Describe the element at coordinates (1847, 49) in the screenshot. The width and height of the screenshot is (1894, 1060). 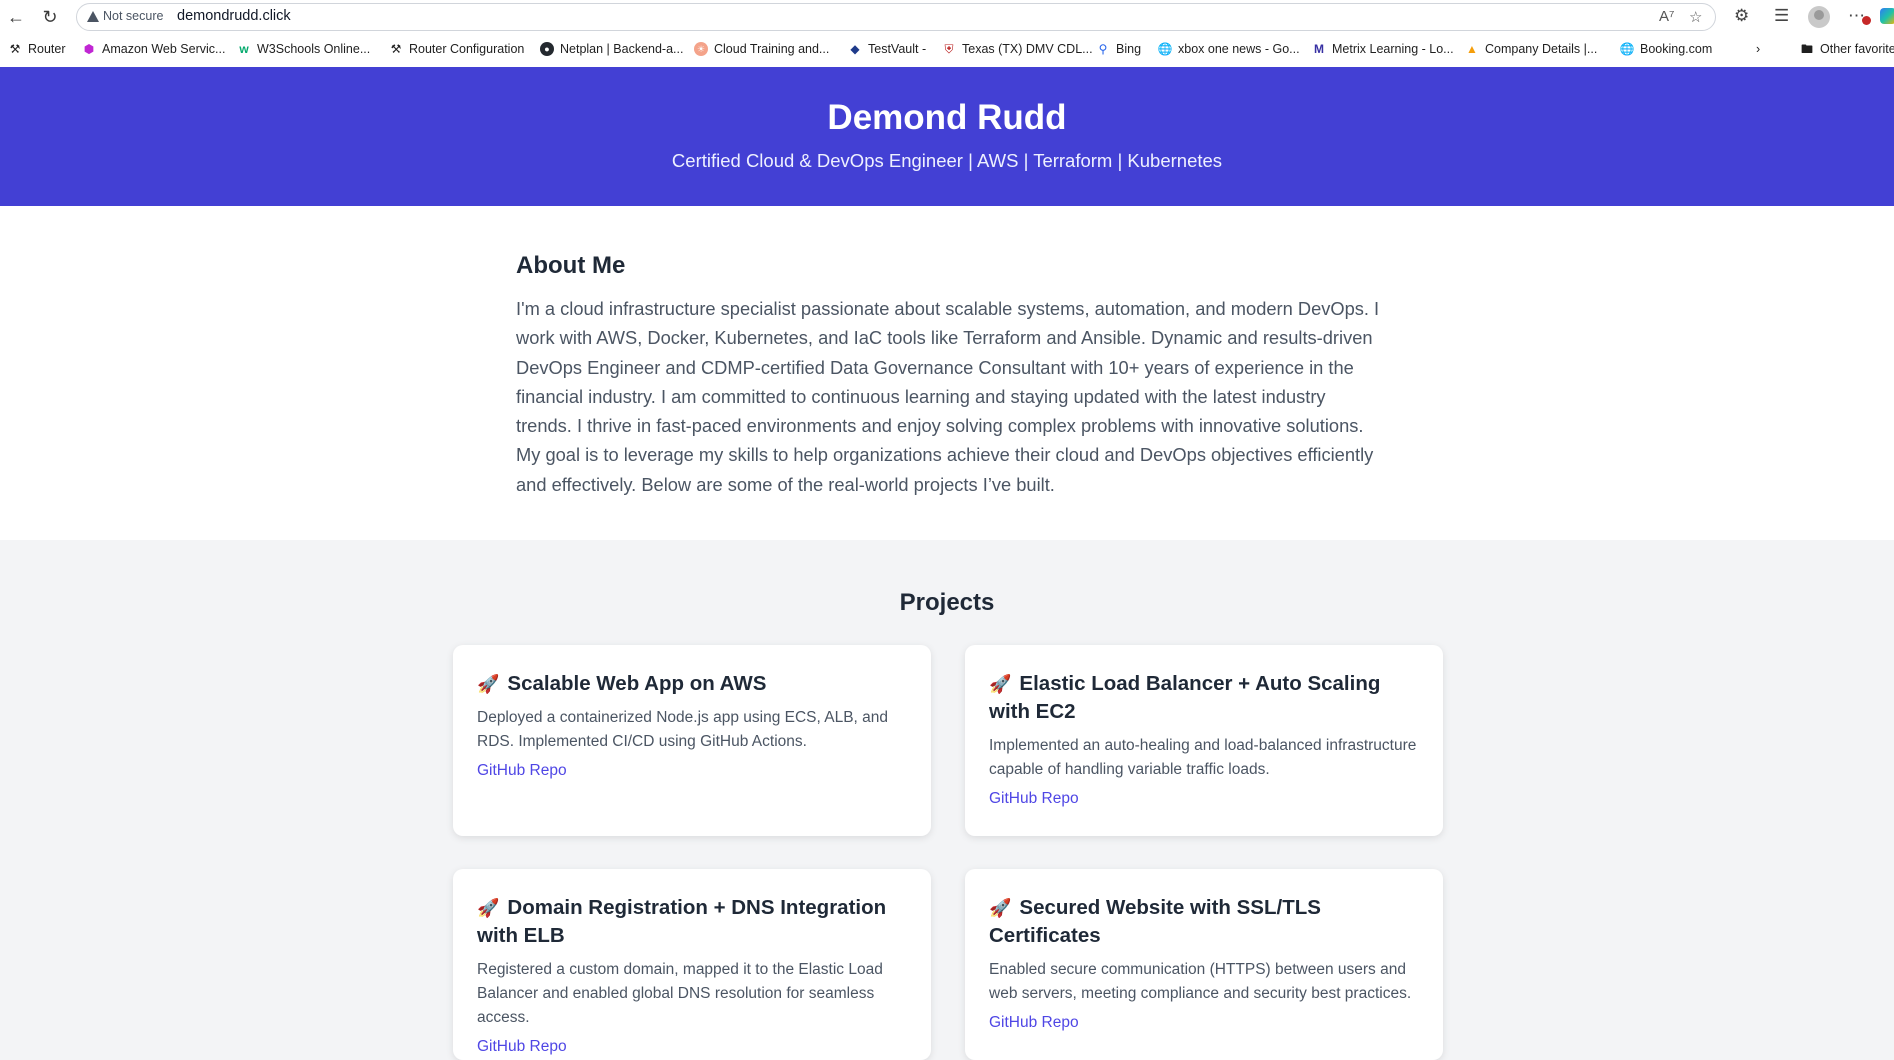
I see `other-favorites-folder: 🖿 Other favorites` at that location.